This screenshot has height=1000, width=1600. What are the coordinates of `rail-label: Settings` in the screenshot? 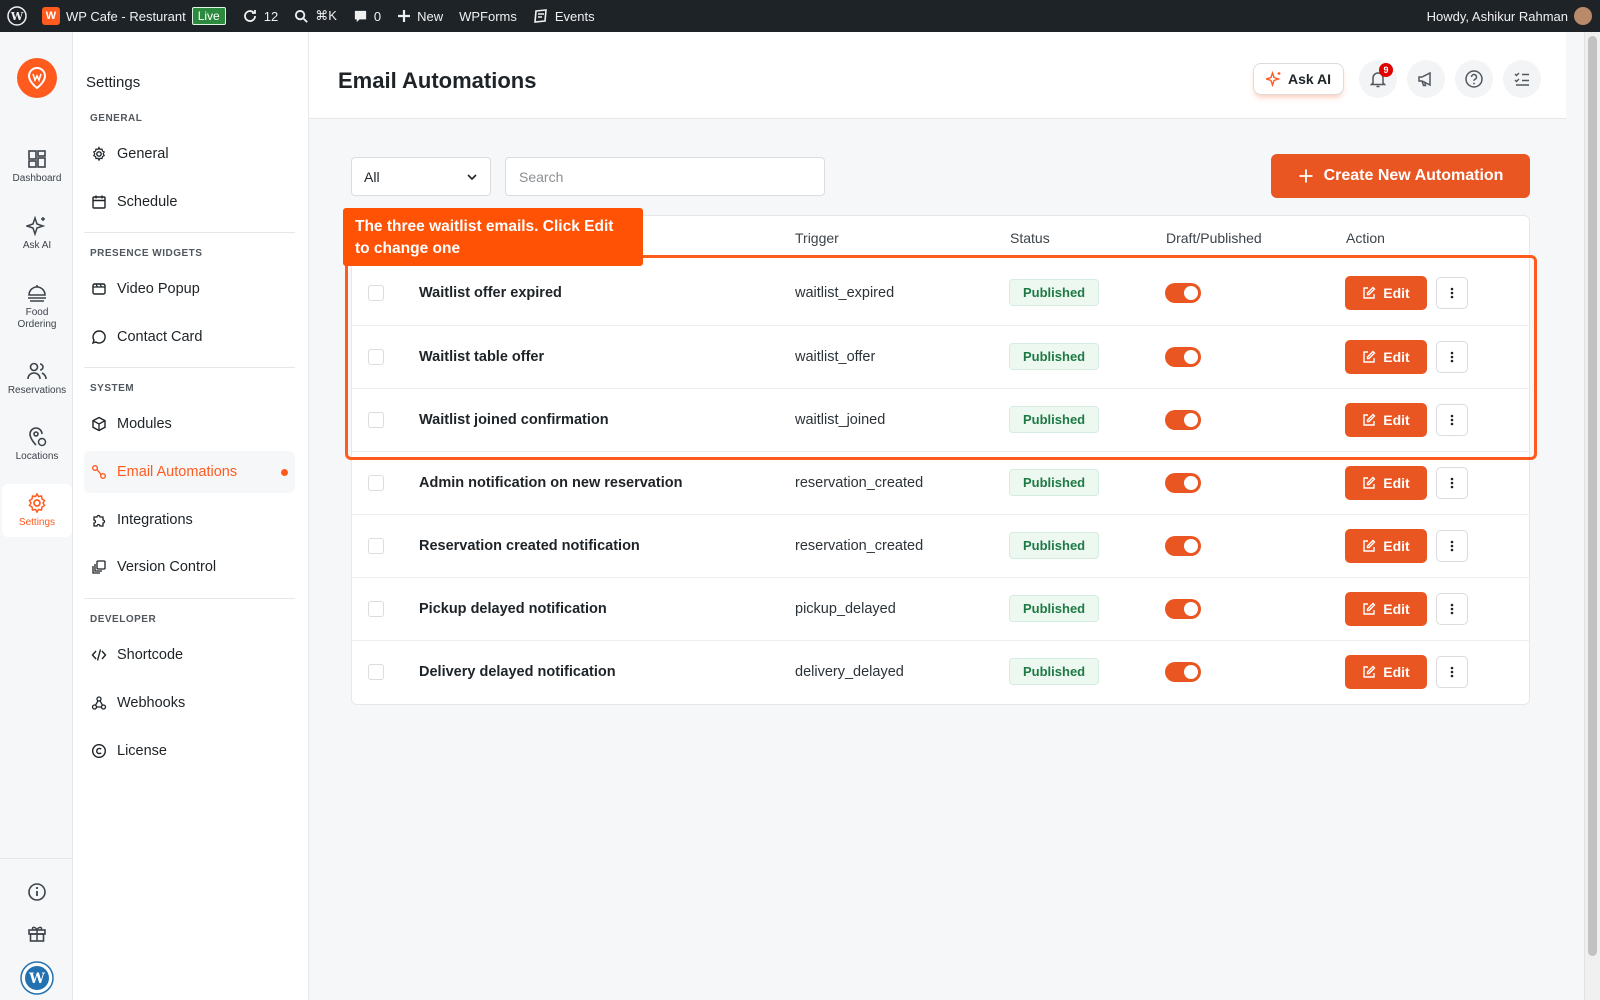 It's located at (37, 522).